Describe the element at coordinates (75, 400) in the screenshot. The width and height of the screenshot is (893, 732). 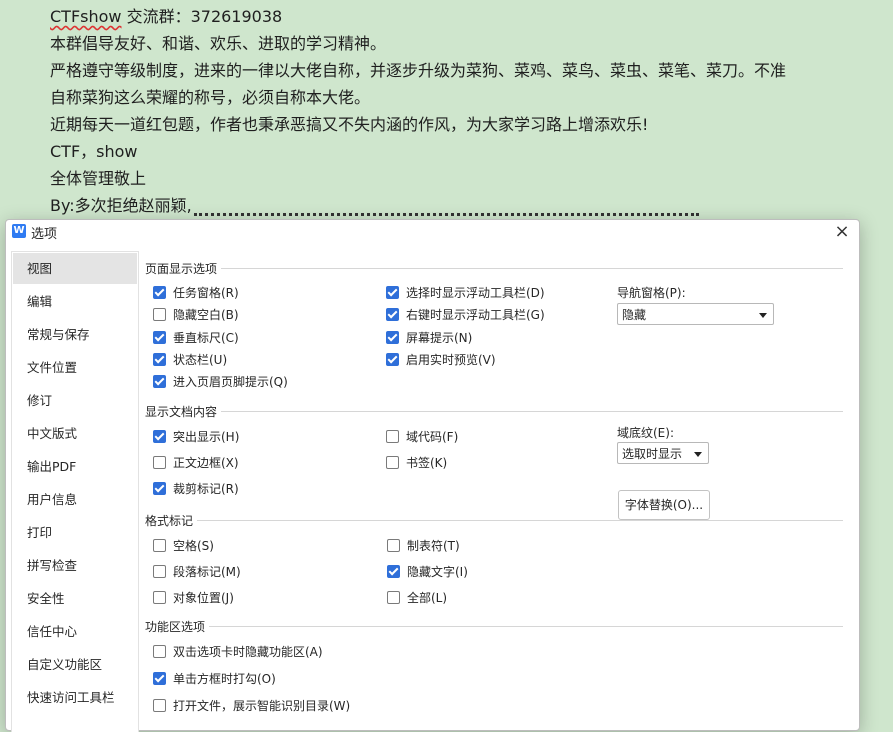
I see `sidebar-item-revision: 修订` at that location.